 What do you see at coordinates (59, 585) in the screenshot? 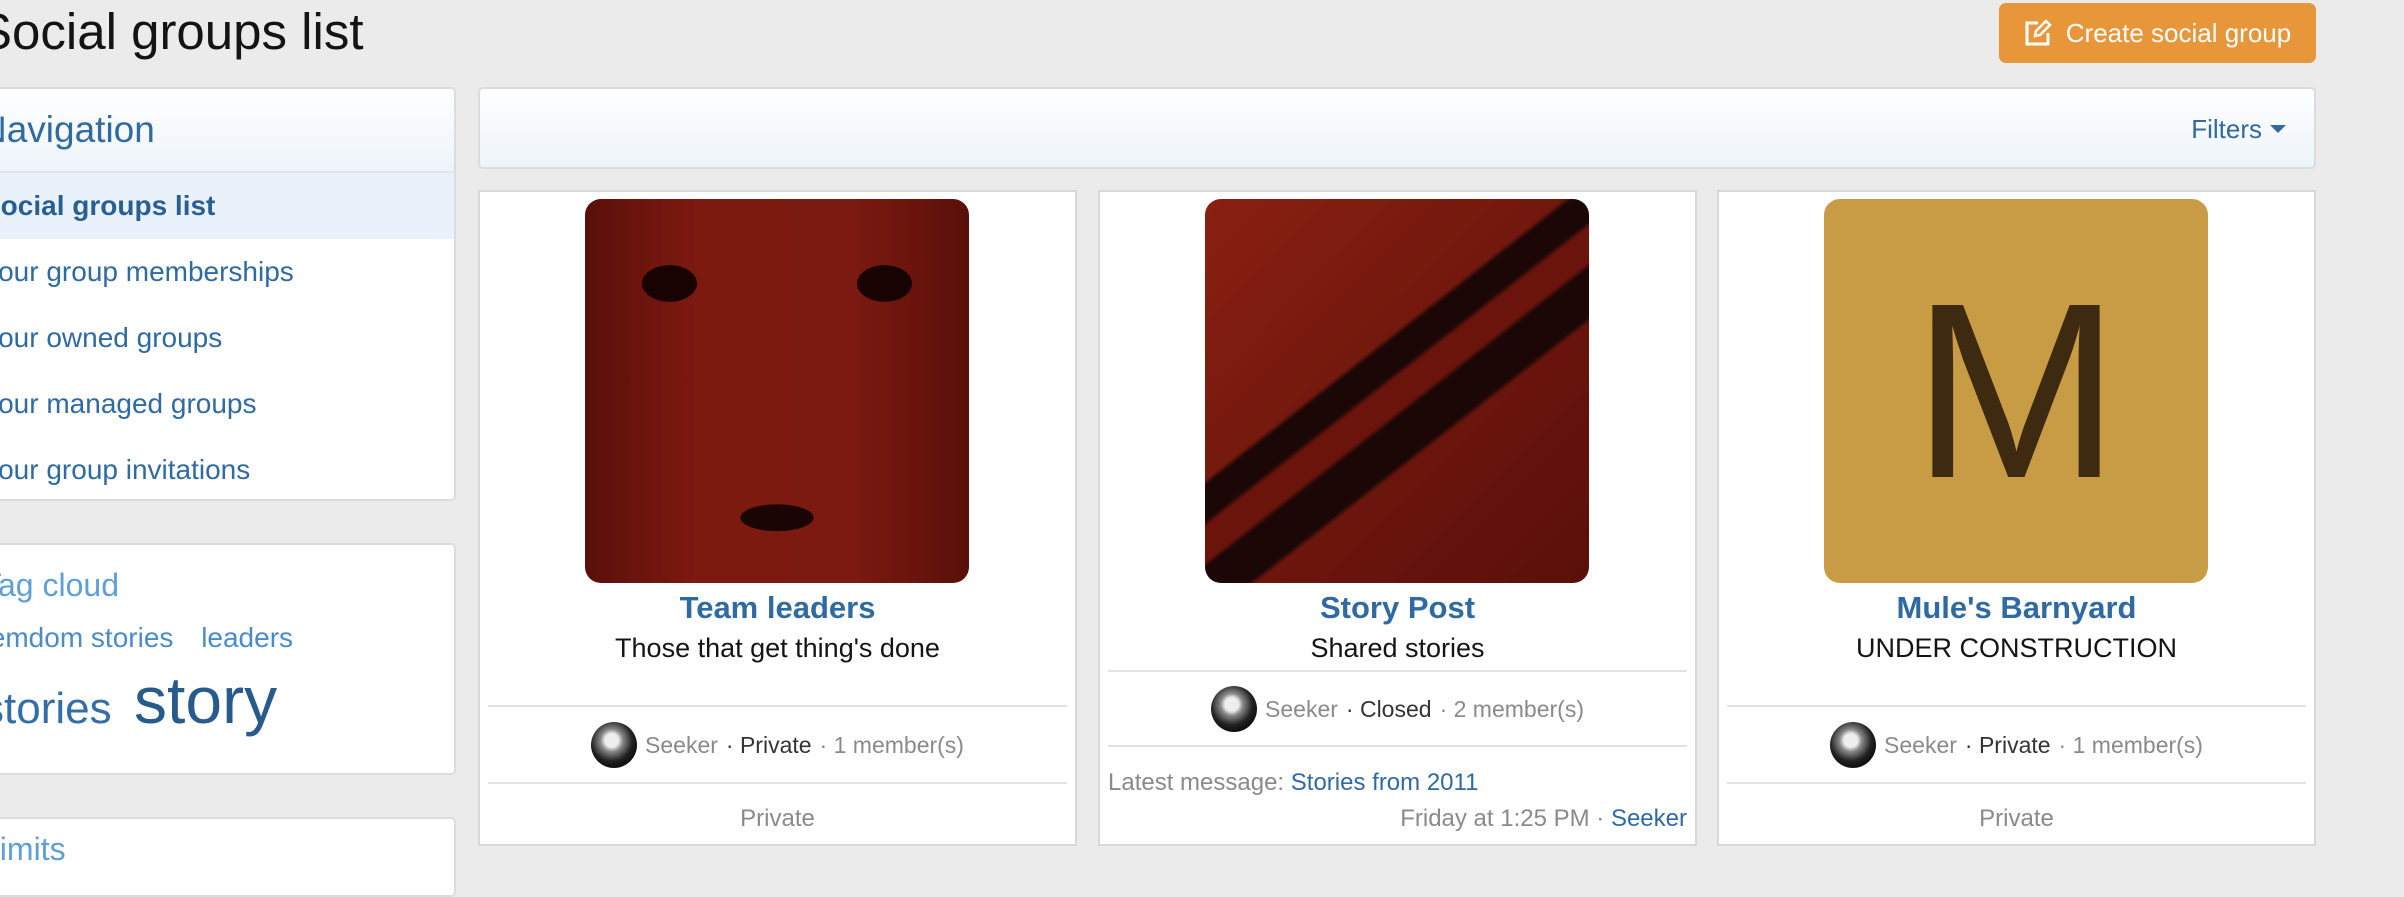
I see `tag-cloud-title: Tag cloud` at bounding box center [59, 585].